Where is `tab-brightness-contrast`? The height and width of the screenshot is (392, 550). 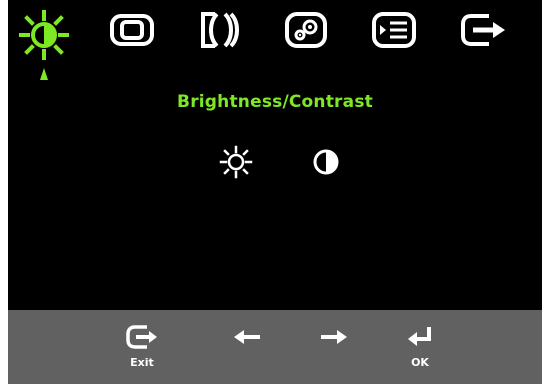 tab-brightness-contrast is located at coordinates (44, 45).